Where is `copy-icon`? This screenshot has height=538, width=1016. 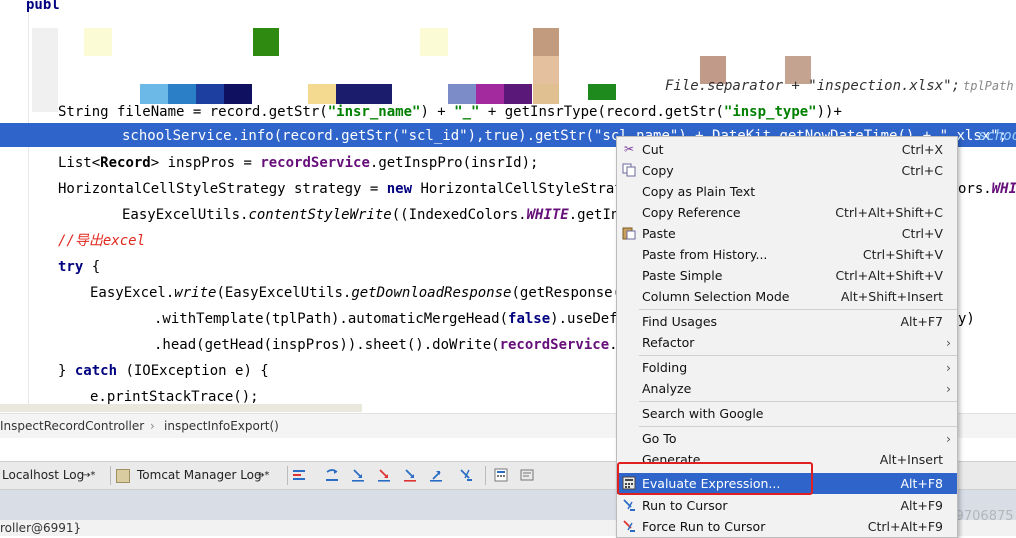 copy-icon is located at coordinates (629, 170).